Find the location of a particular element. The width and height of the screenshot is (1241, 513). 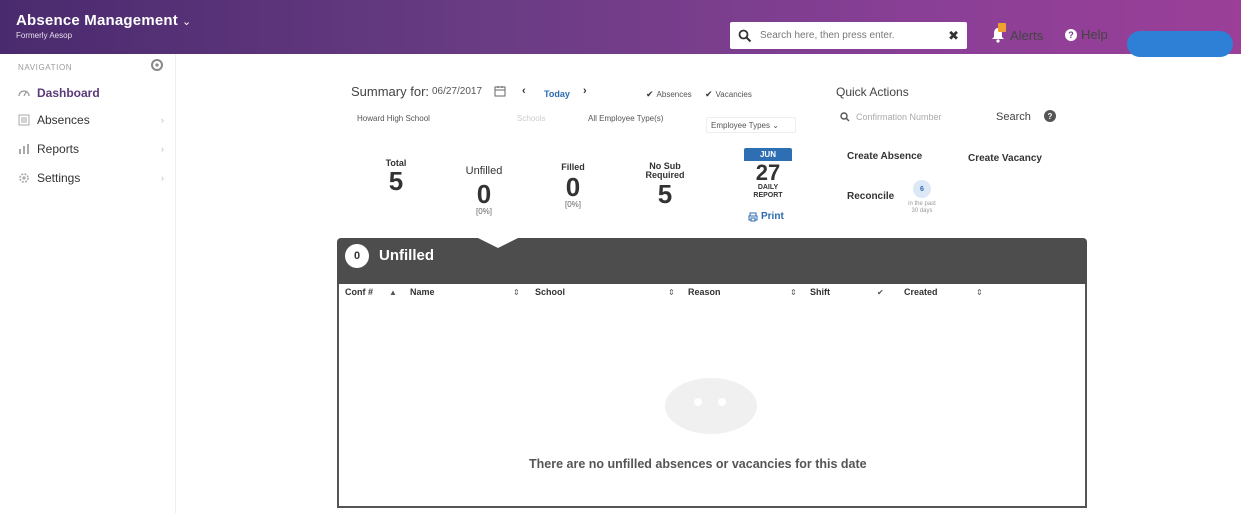

sidebar-item-dashboard: Dashboard is located at coordinates (93, 93).